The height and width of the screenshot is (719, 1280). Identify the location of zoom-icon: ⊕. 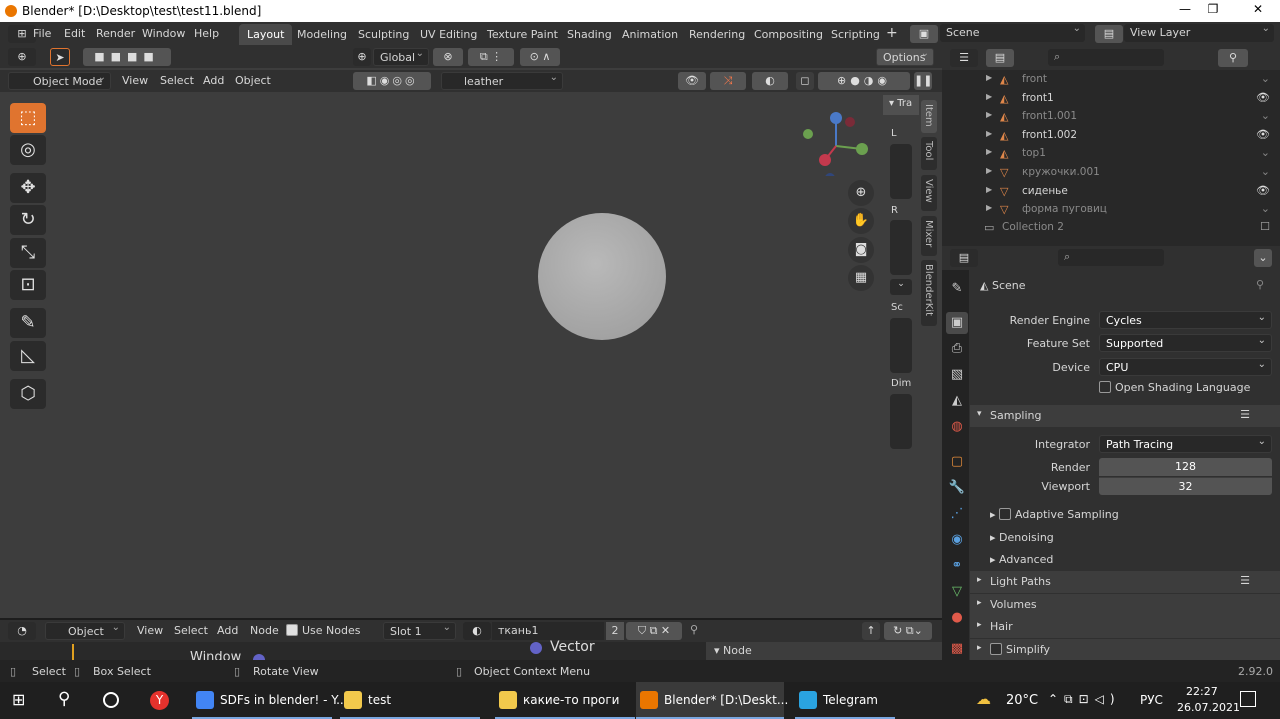
(861, 193).